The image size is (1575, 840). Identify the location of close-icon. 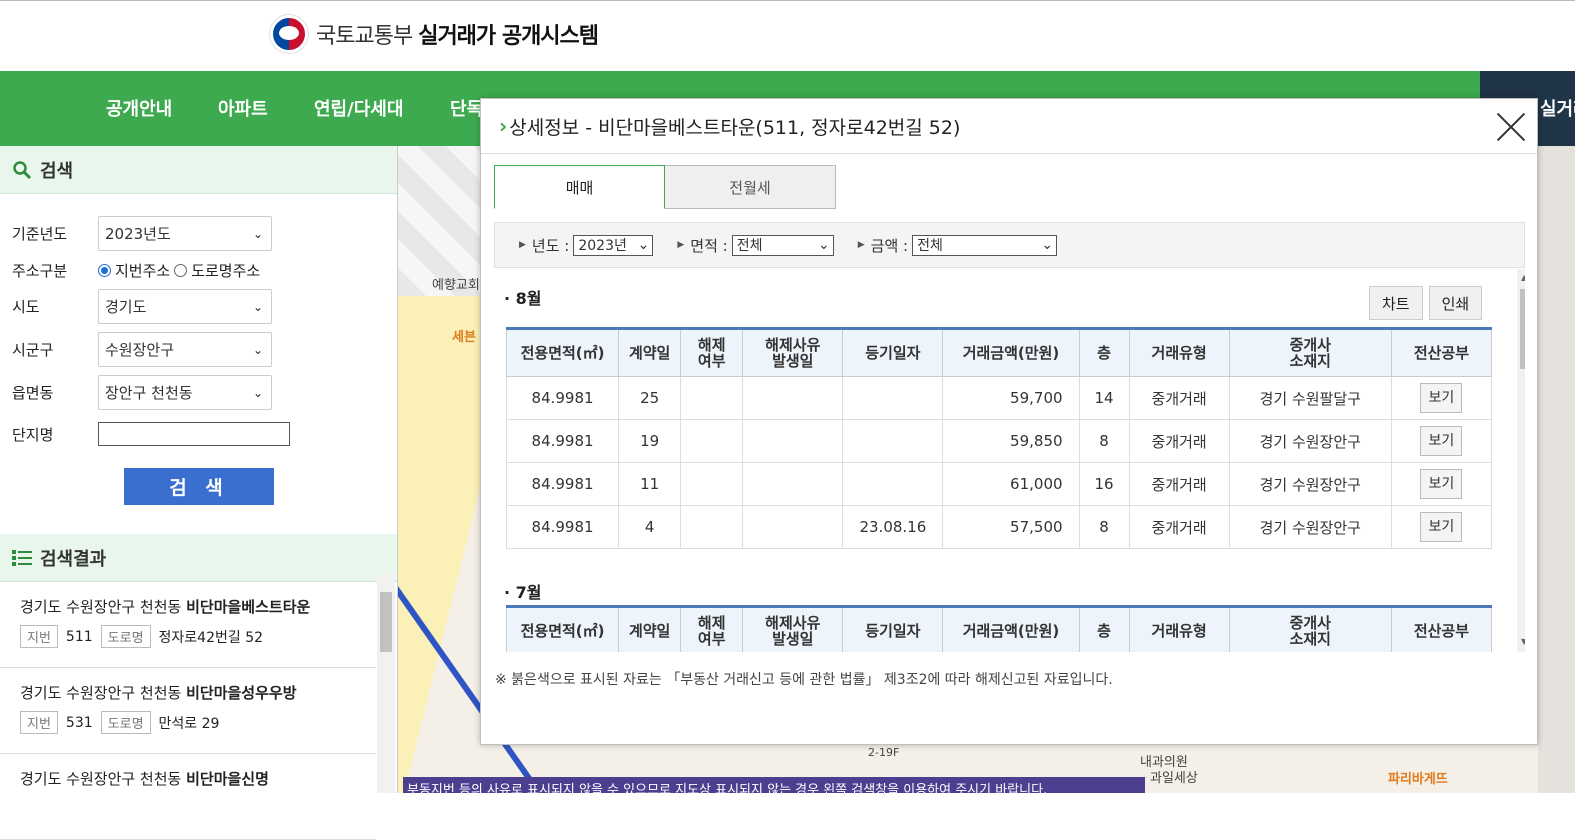
(1511, 127).